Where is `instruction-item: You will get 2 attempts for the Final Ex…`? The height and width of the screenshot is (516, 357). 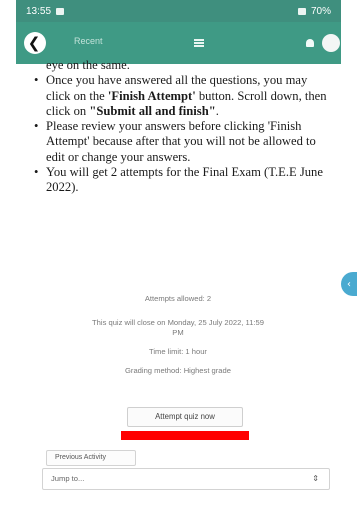
instruction-item: You will get 2 attempts for the Final Ex… is located at coordinates (184, 180).